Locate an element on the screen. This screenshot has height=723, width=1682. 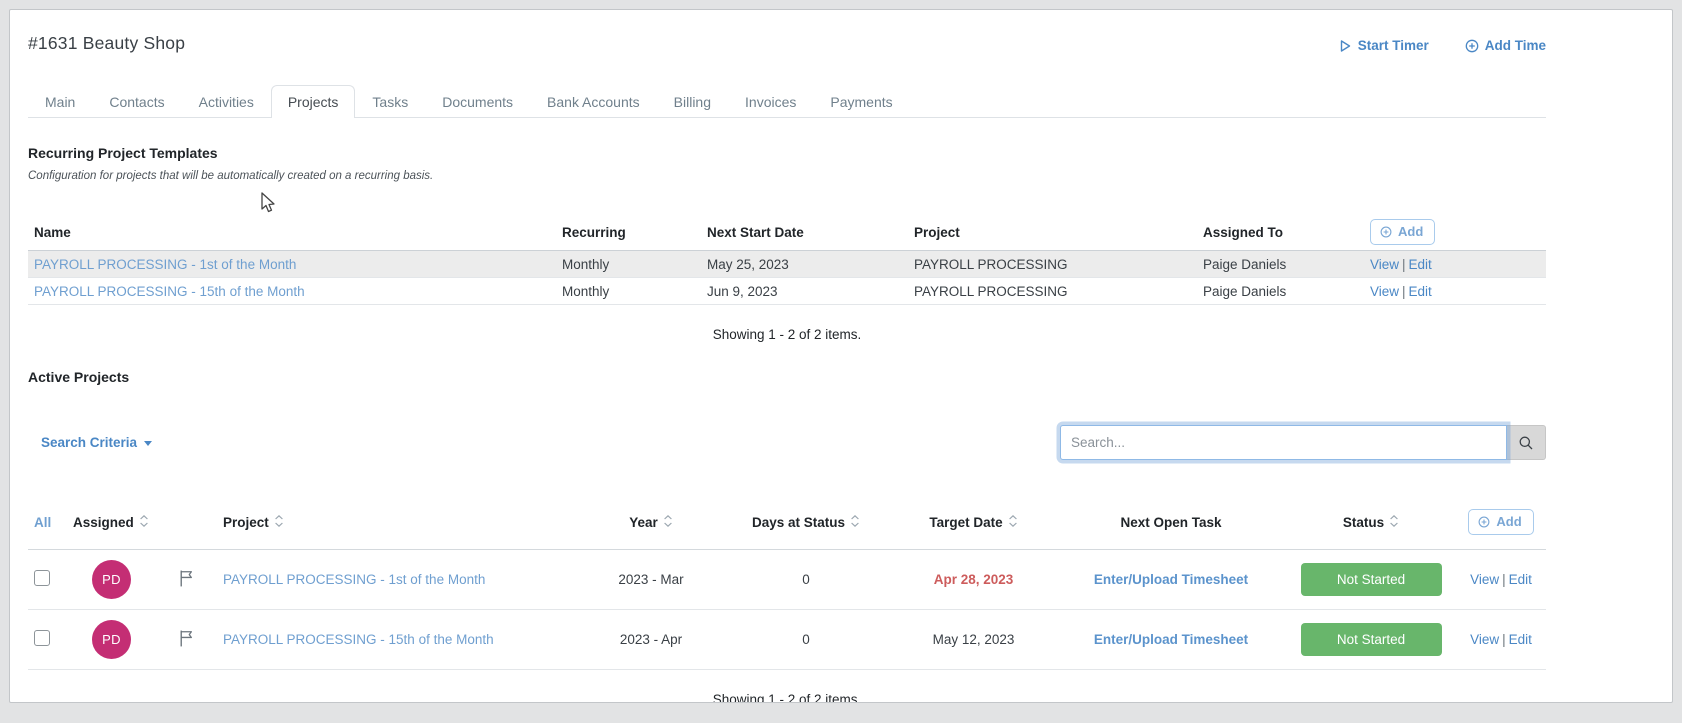
start-timer-button: Start Timer is located at coordinates (1383, 45).